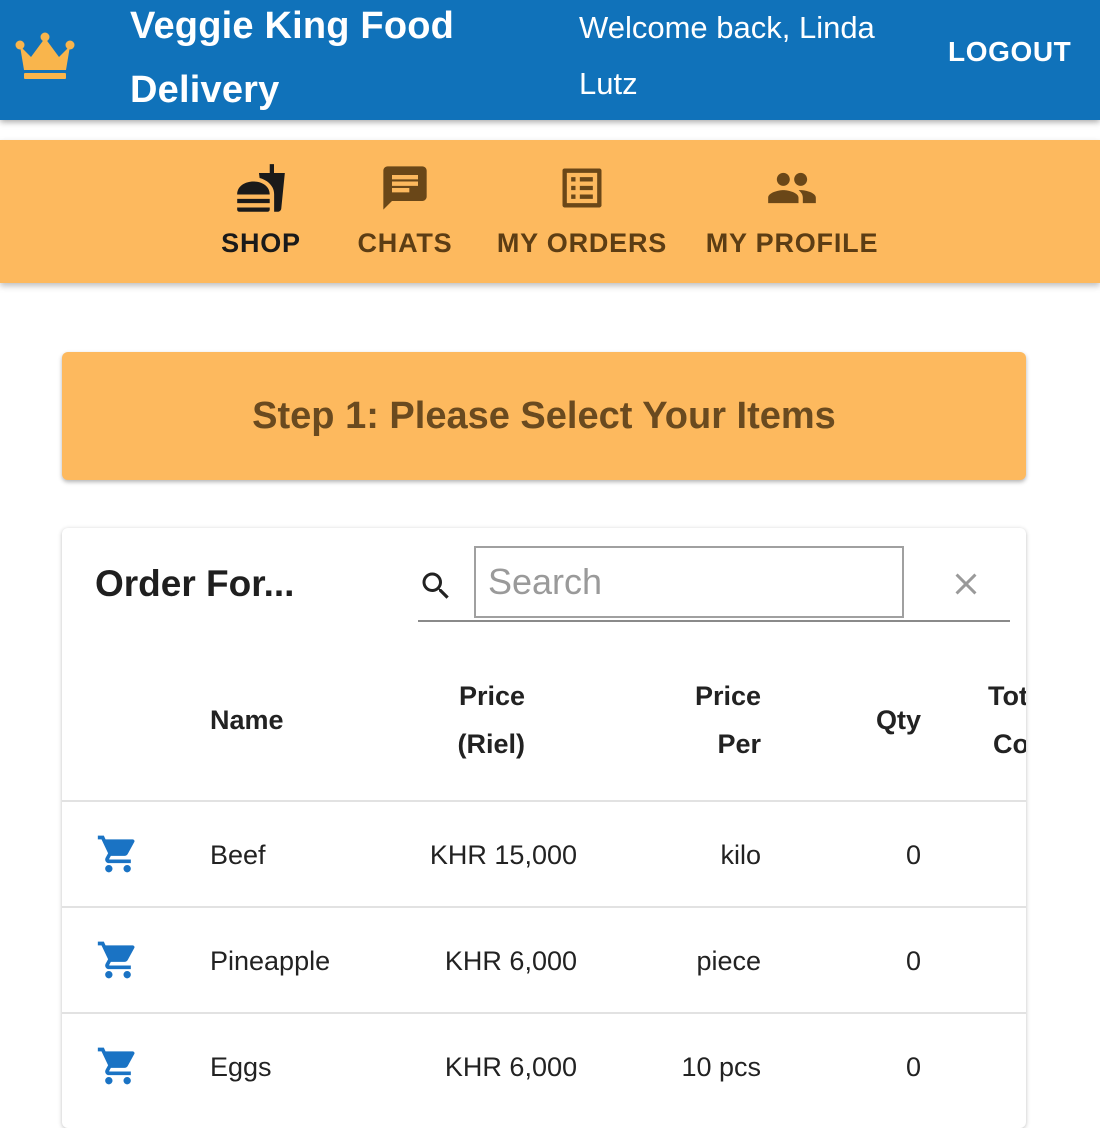  What do you see at coordinates (728, 961) in the screenshot?
I see `item-price-per: piece` at bounding box center [728, 961].